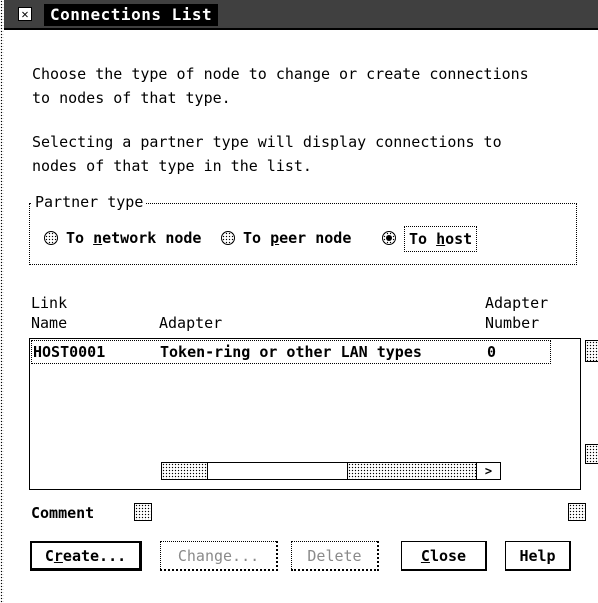  I want to click on cell-adapter: Token-ring or other LAN types, so click(291, 352).